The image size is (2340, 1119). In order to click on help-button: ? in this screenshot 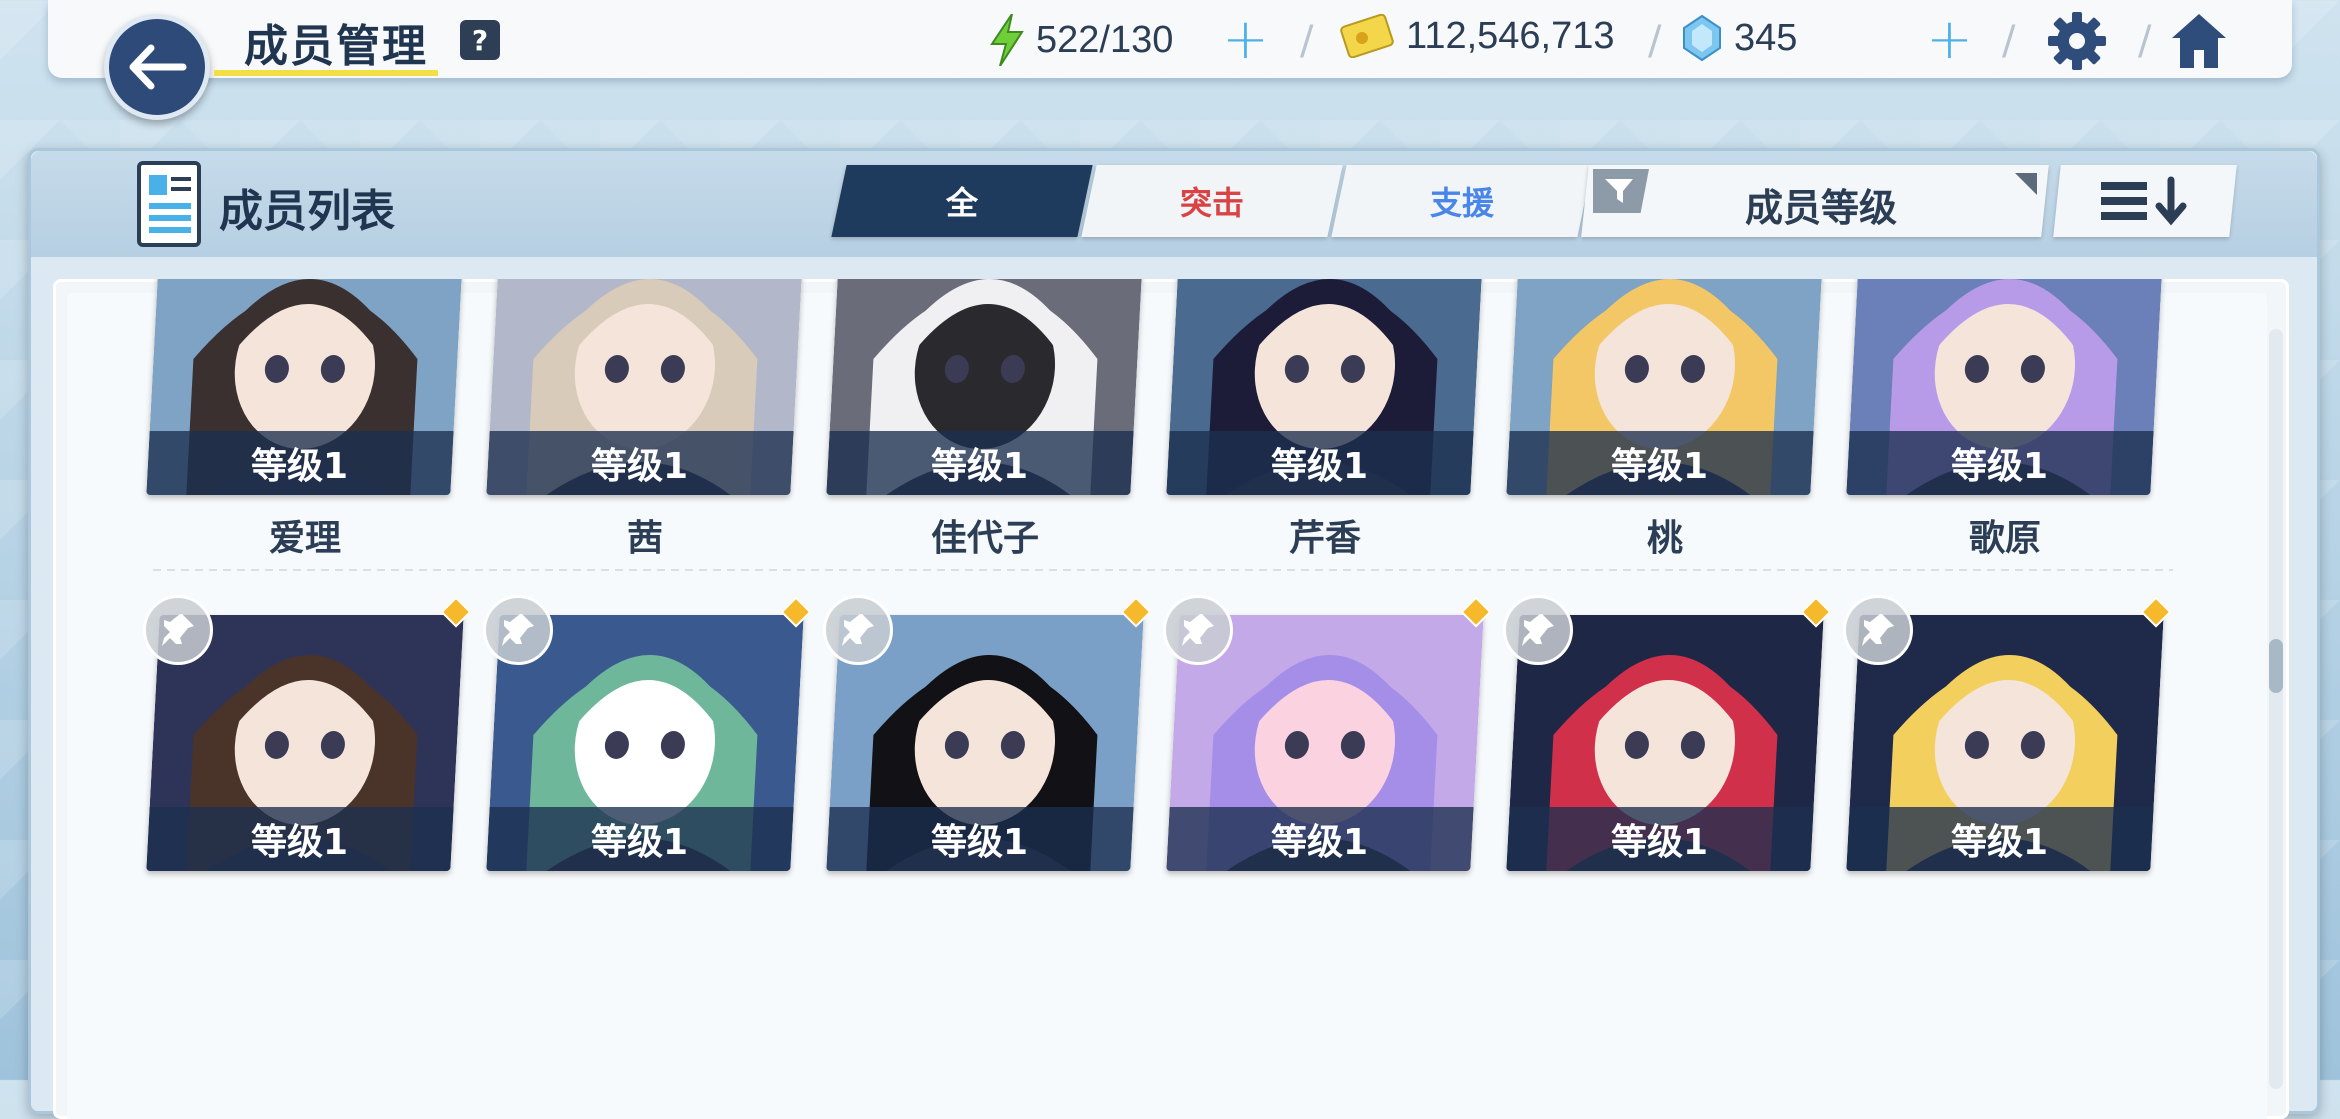, I will do `click(480, 40)`.